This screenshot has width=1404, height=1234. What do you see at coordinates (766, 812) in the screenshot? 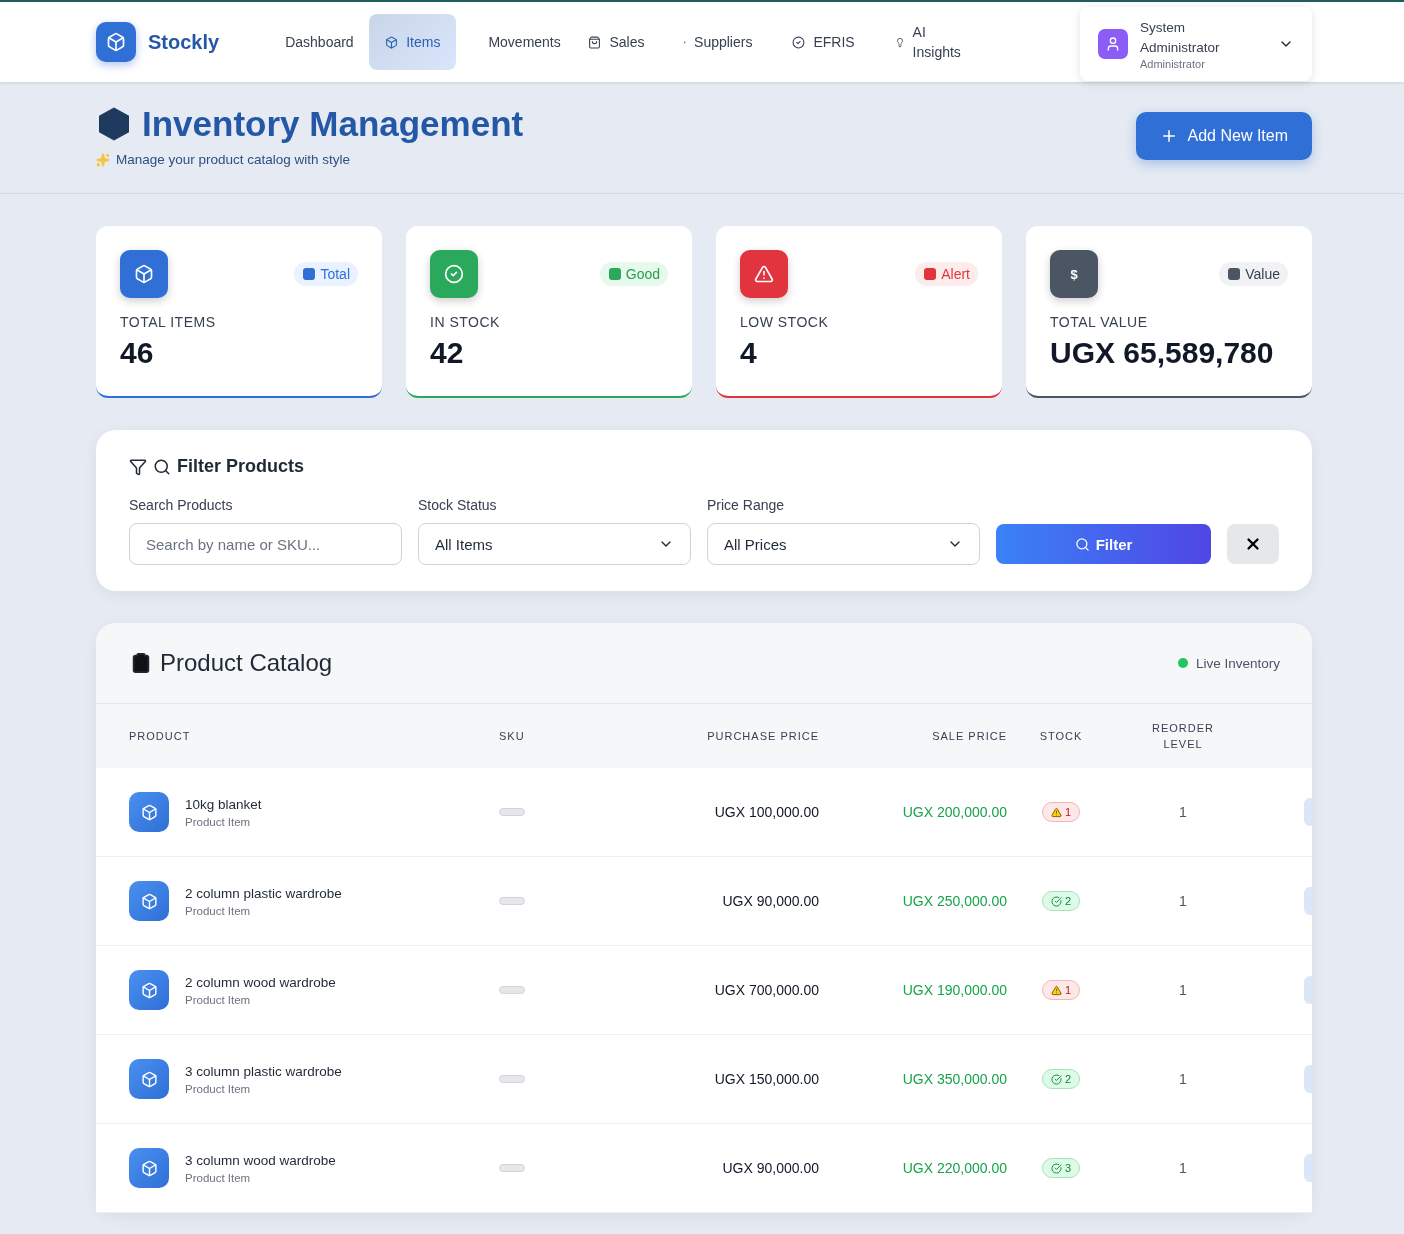
I see `purchase-price: UGX 100,000.00` at bounding box center [766, 812].